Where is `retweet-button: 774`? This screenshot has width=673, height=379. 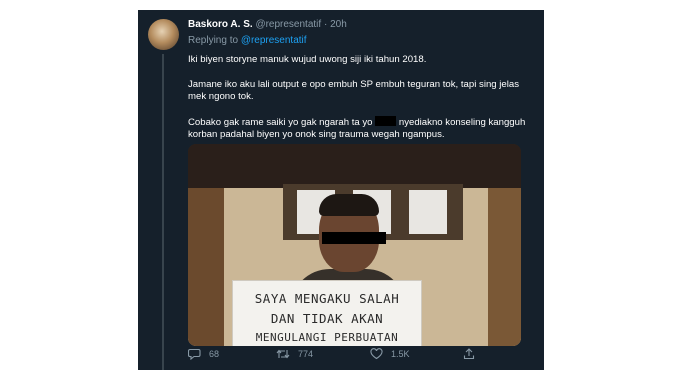
retweet-button: 774 is located at coordinates (294, 354).